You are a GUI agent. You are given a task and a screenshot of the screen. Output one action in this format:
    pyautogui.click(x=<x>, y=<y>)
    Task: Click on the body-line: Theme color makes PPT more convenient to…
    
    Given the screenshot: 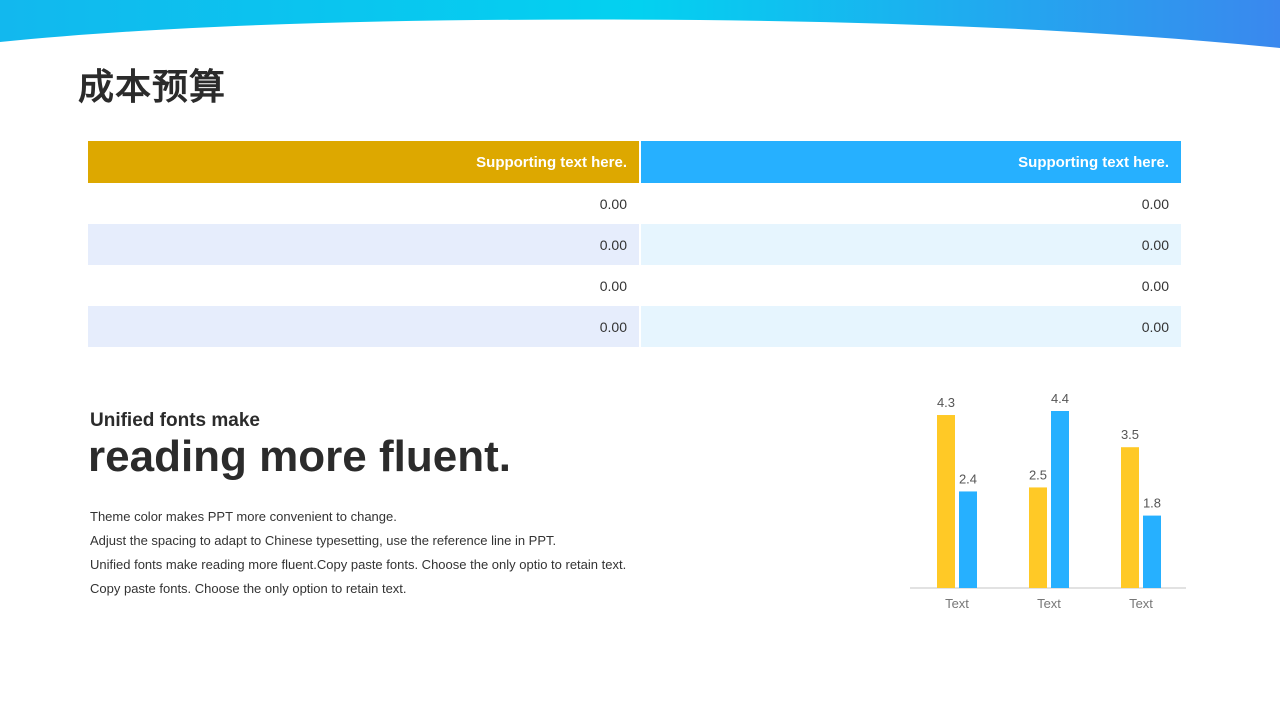 What is the action you would take?
    pyautogui.click(x=243, y=516)
    